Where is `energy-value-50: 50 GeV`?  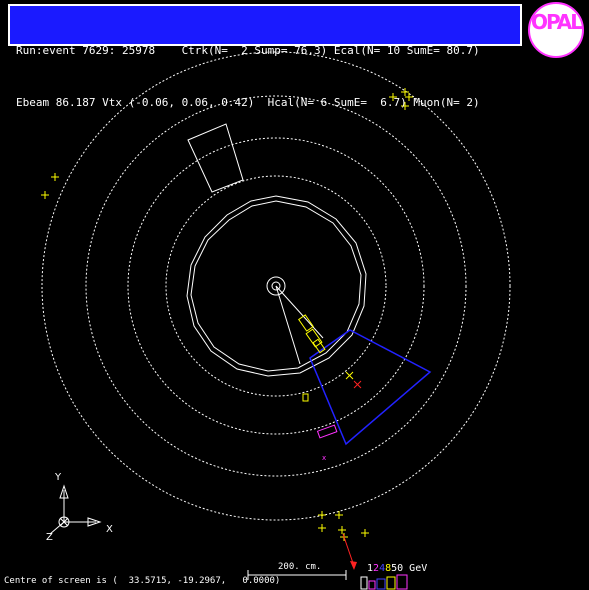
energy-value-50: 50 GeV is located at coordinates (409, 568).